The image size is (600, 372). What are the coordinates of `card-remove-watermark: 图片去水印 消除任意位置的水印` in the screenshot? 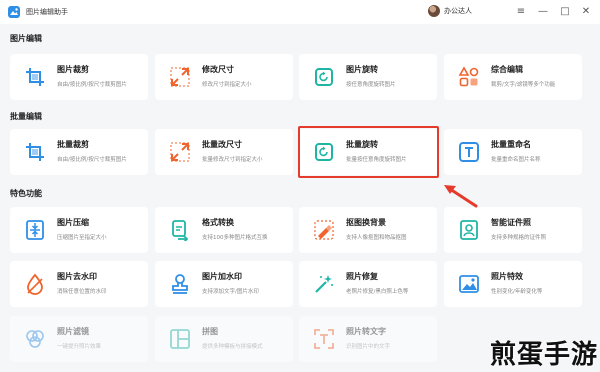 It's located at (79, 284).